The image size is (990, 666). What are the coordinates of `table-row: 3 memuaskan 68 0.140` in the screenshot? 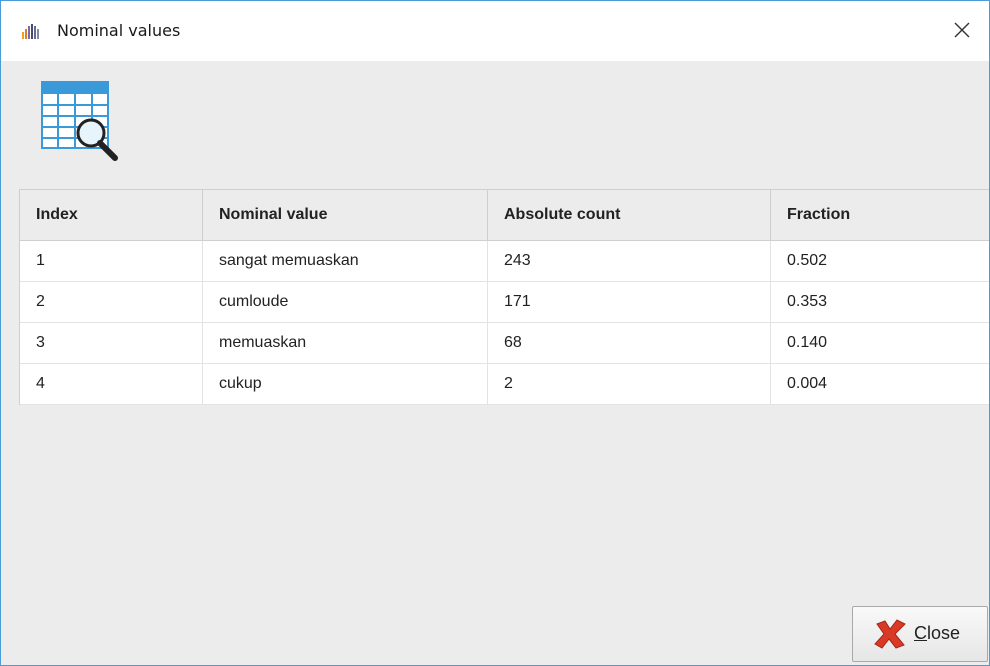 It's located at (504, 343).